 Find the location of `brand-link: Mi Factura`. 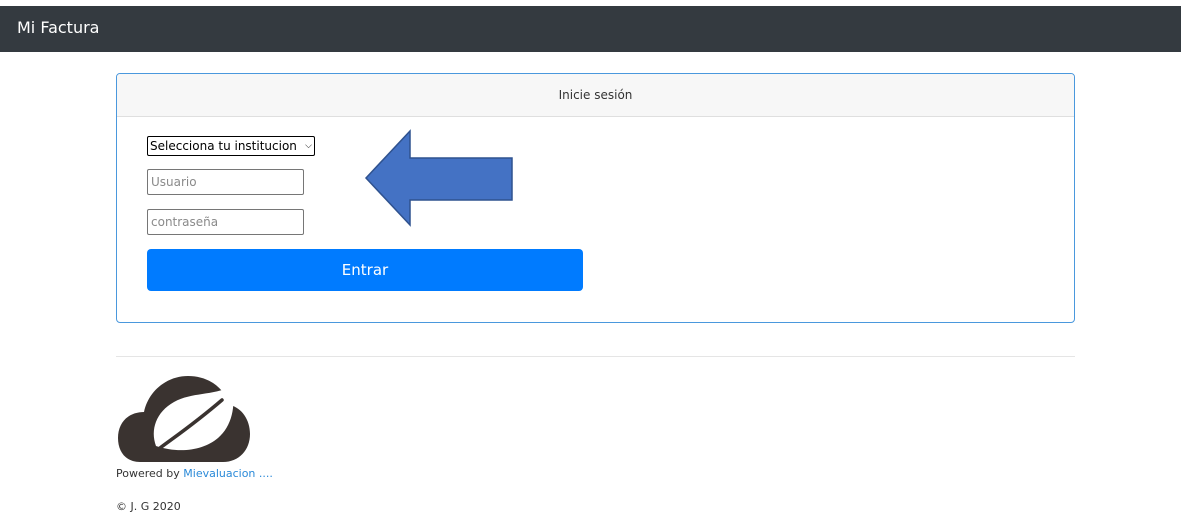

brand-link: Mi Factura is located at coordinates (58, 28).